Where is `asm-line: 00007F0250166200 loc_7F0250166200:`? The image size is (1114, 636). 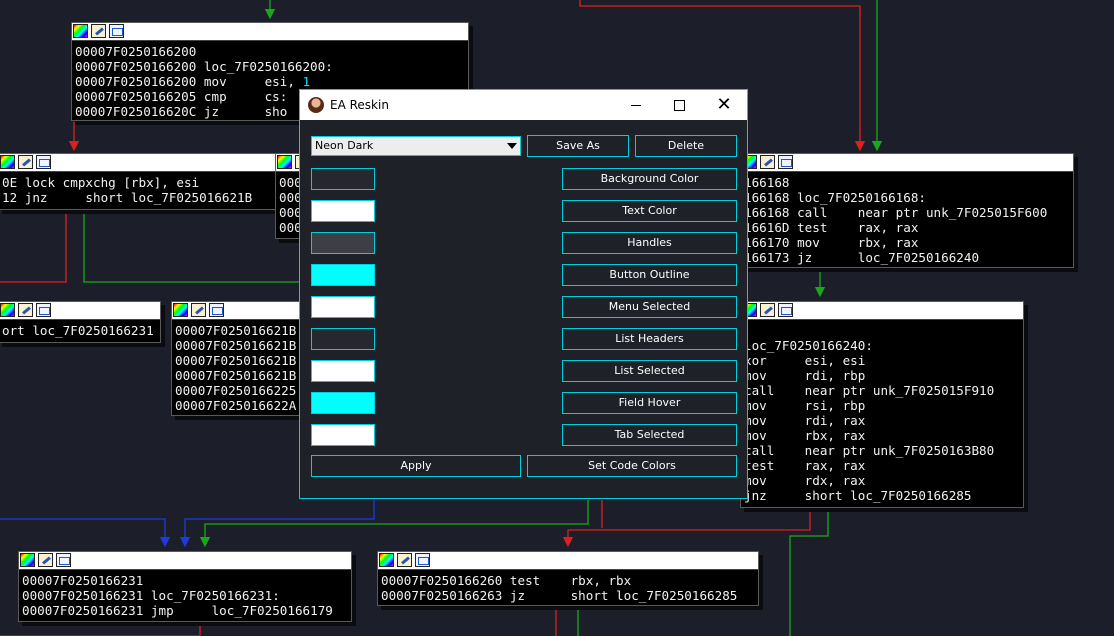 asm-line: 00007F0250166200 loc_7F0250166200: is located at coordinates (270, 66).